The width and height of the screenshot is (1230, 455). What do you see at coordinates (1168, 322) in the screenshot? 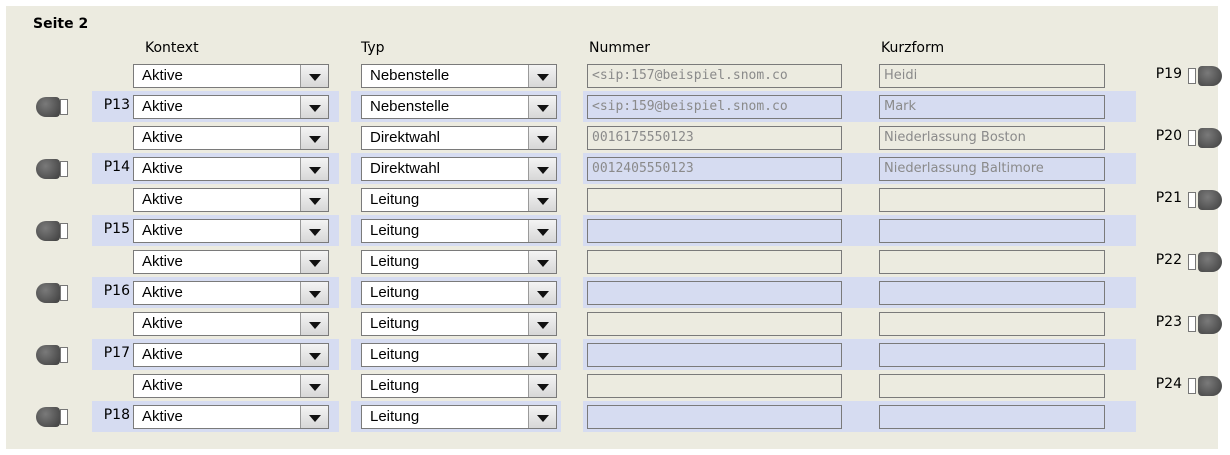
I see `key-label-right: P23` at bounding box center [1168, 322].